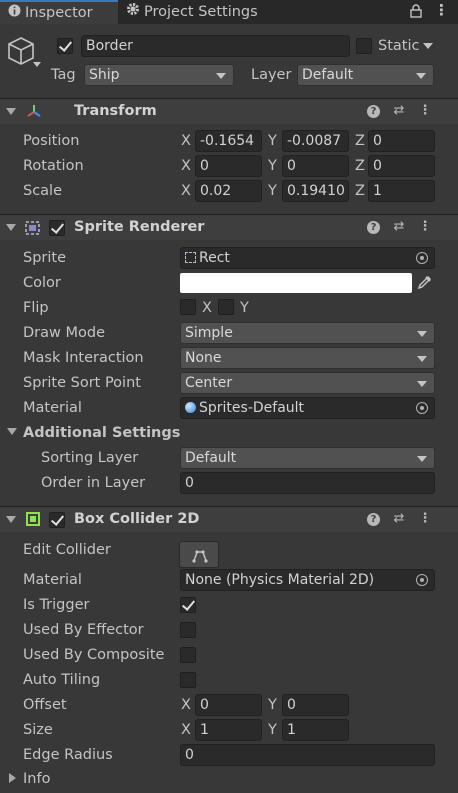 The image size is (458, 793). What do you see at coordinates (188, 307) in the screenshot?
I see `flip-x-checkbox` at bounding box center [188, 307].